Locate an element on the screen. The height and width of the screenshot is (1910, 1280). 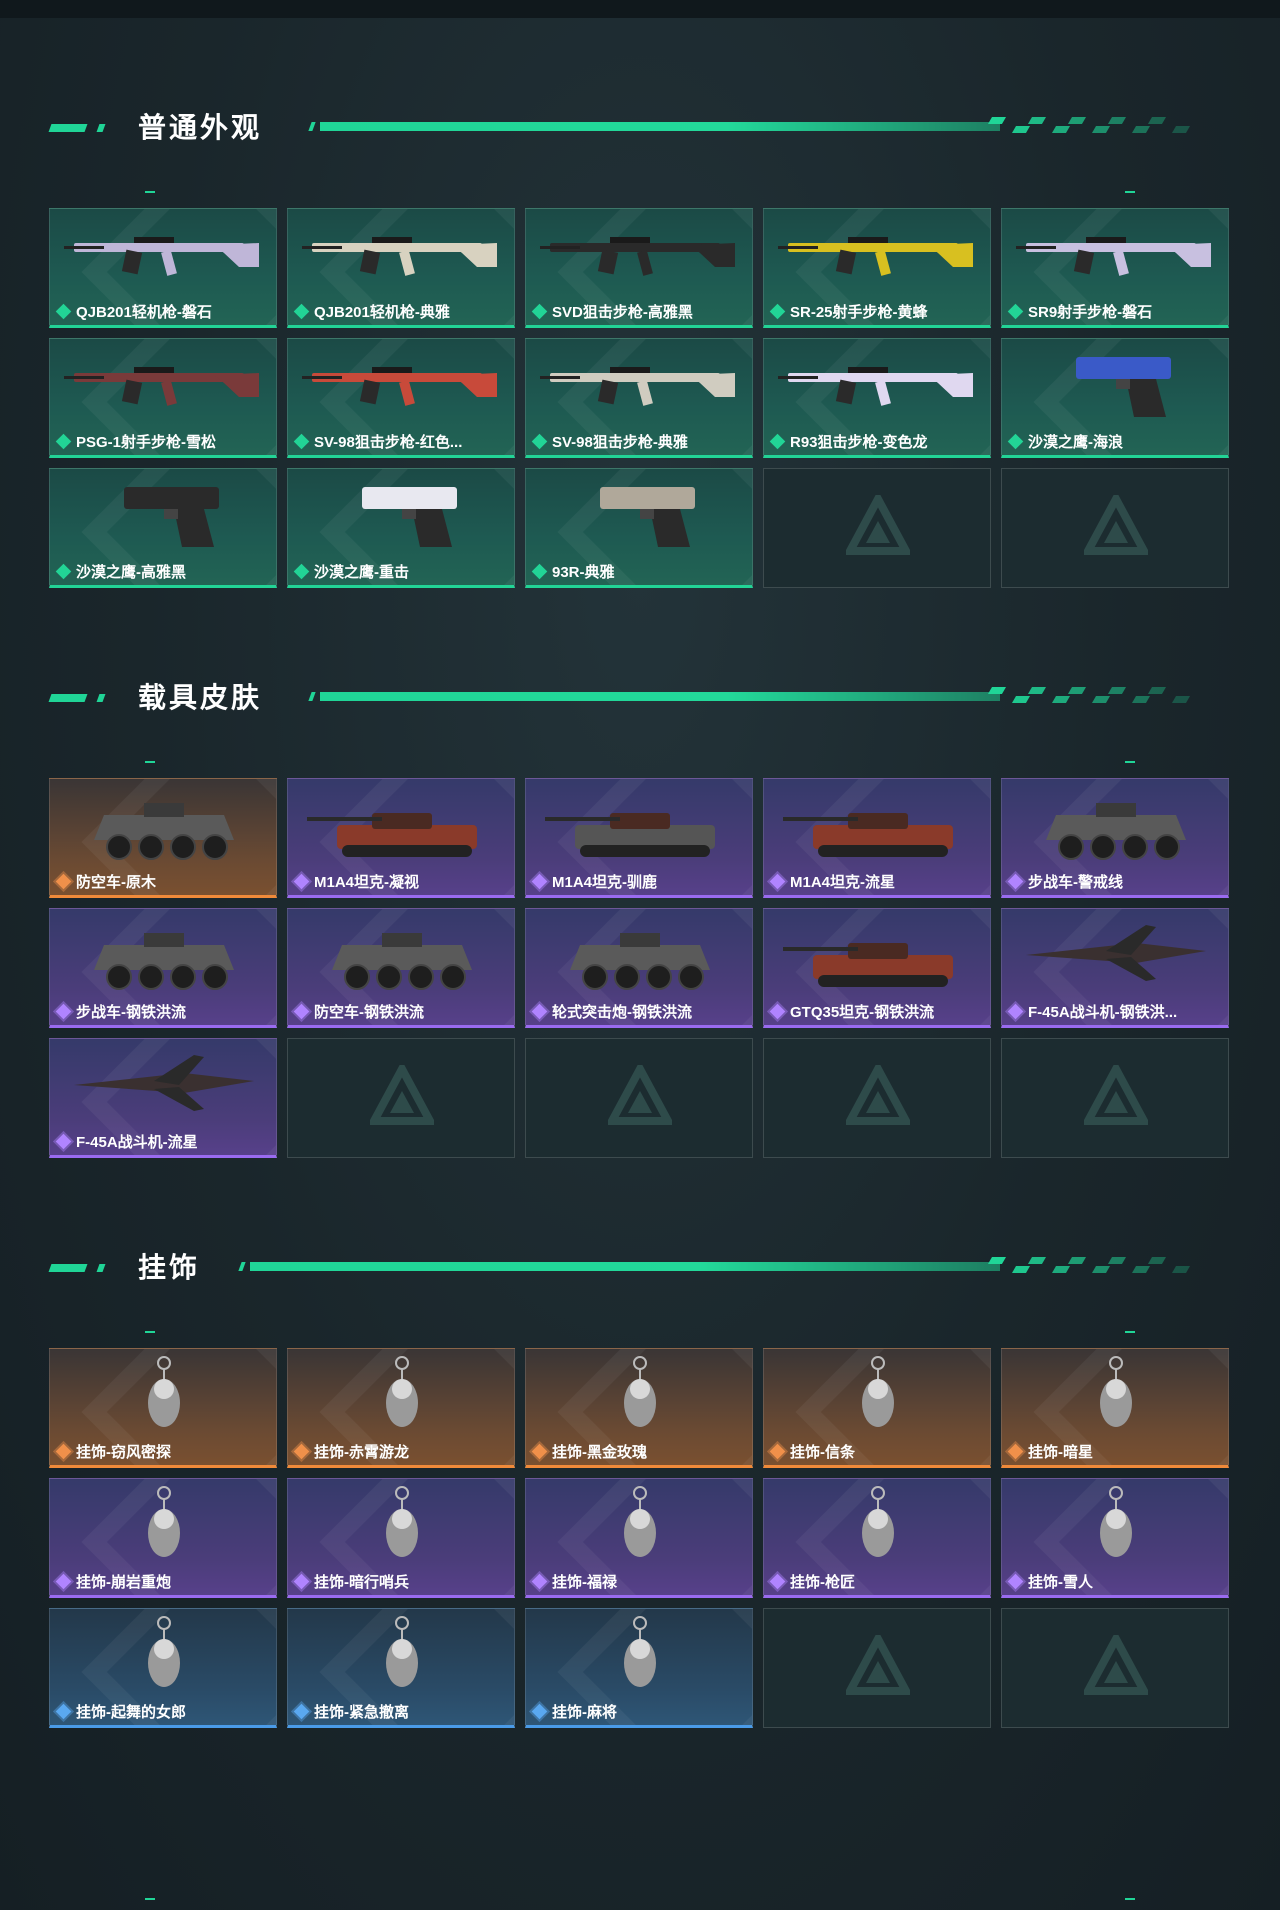
item-card: 轮式突击炮-钢铁洪流 is located at coordinates (639, 968).